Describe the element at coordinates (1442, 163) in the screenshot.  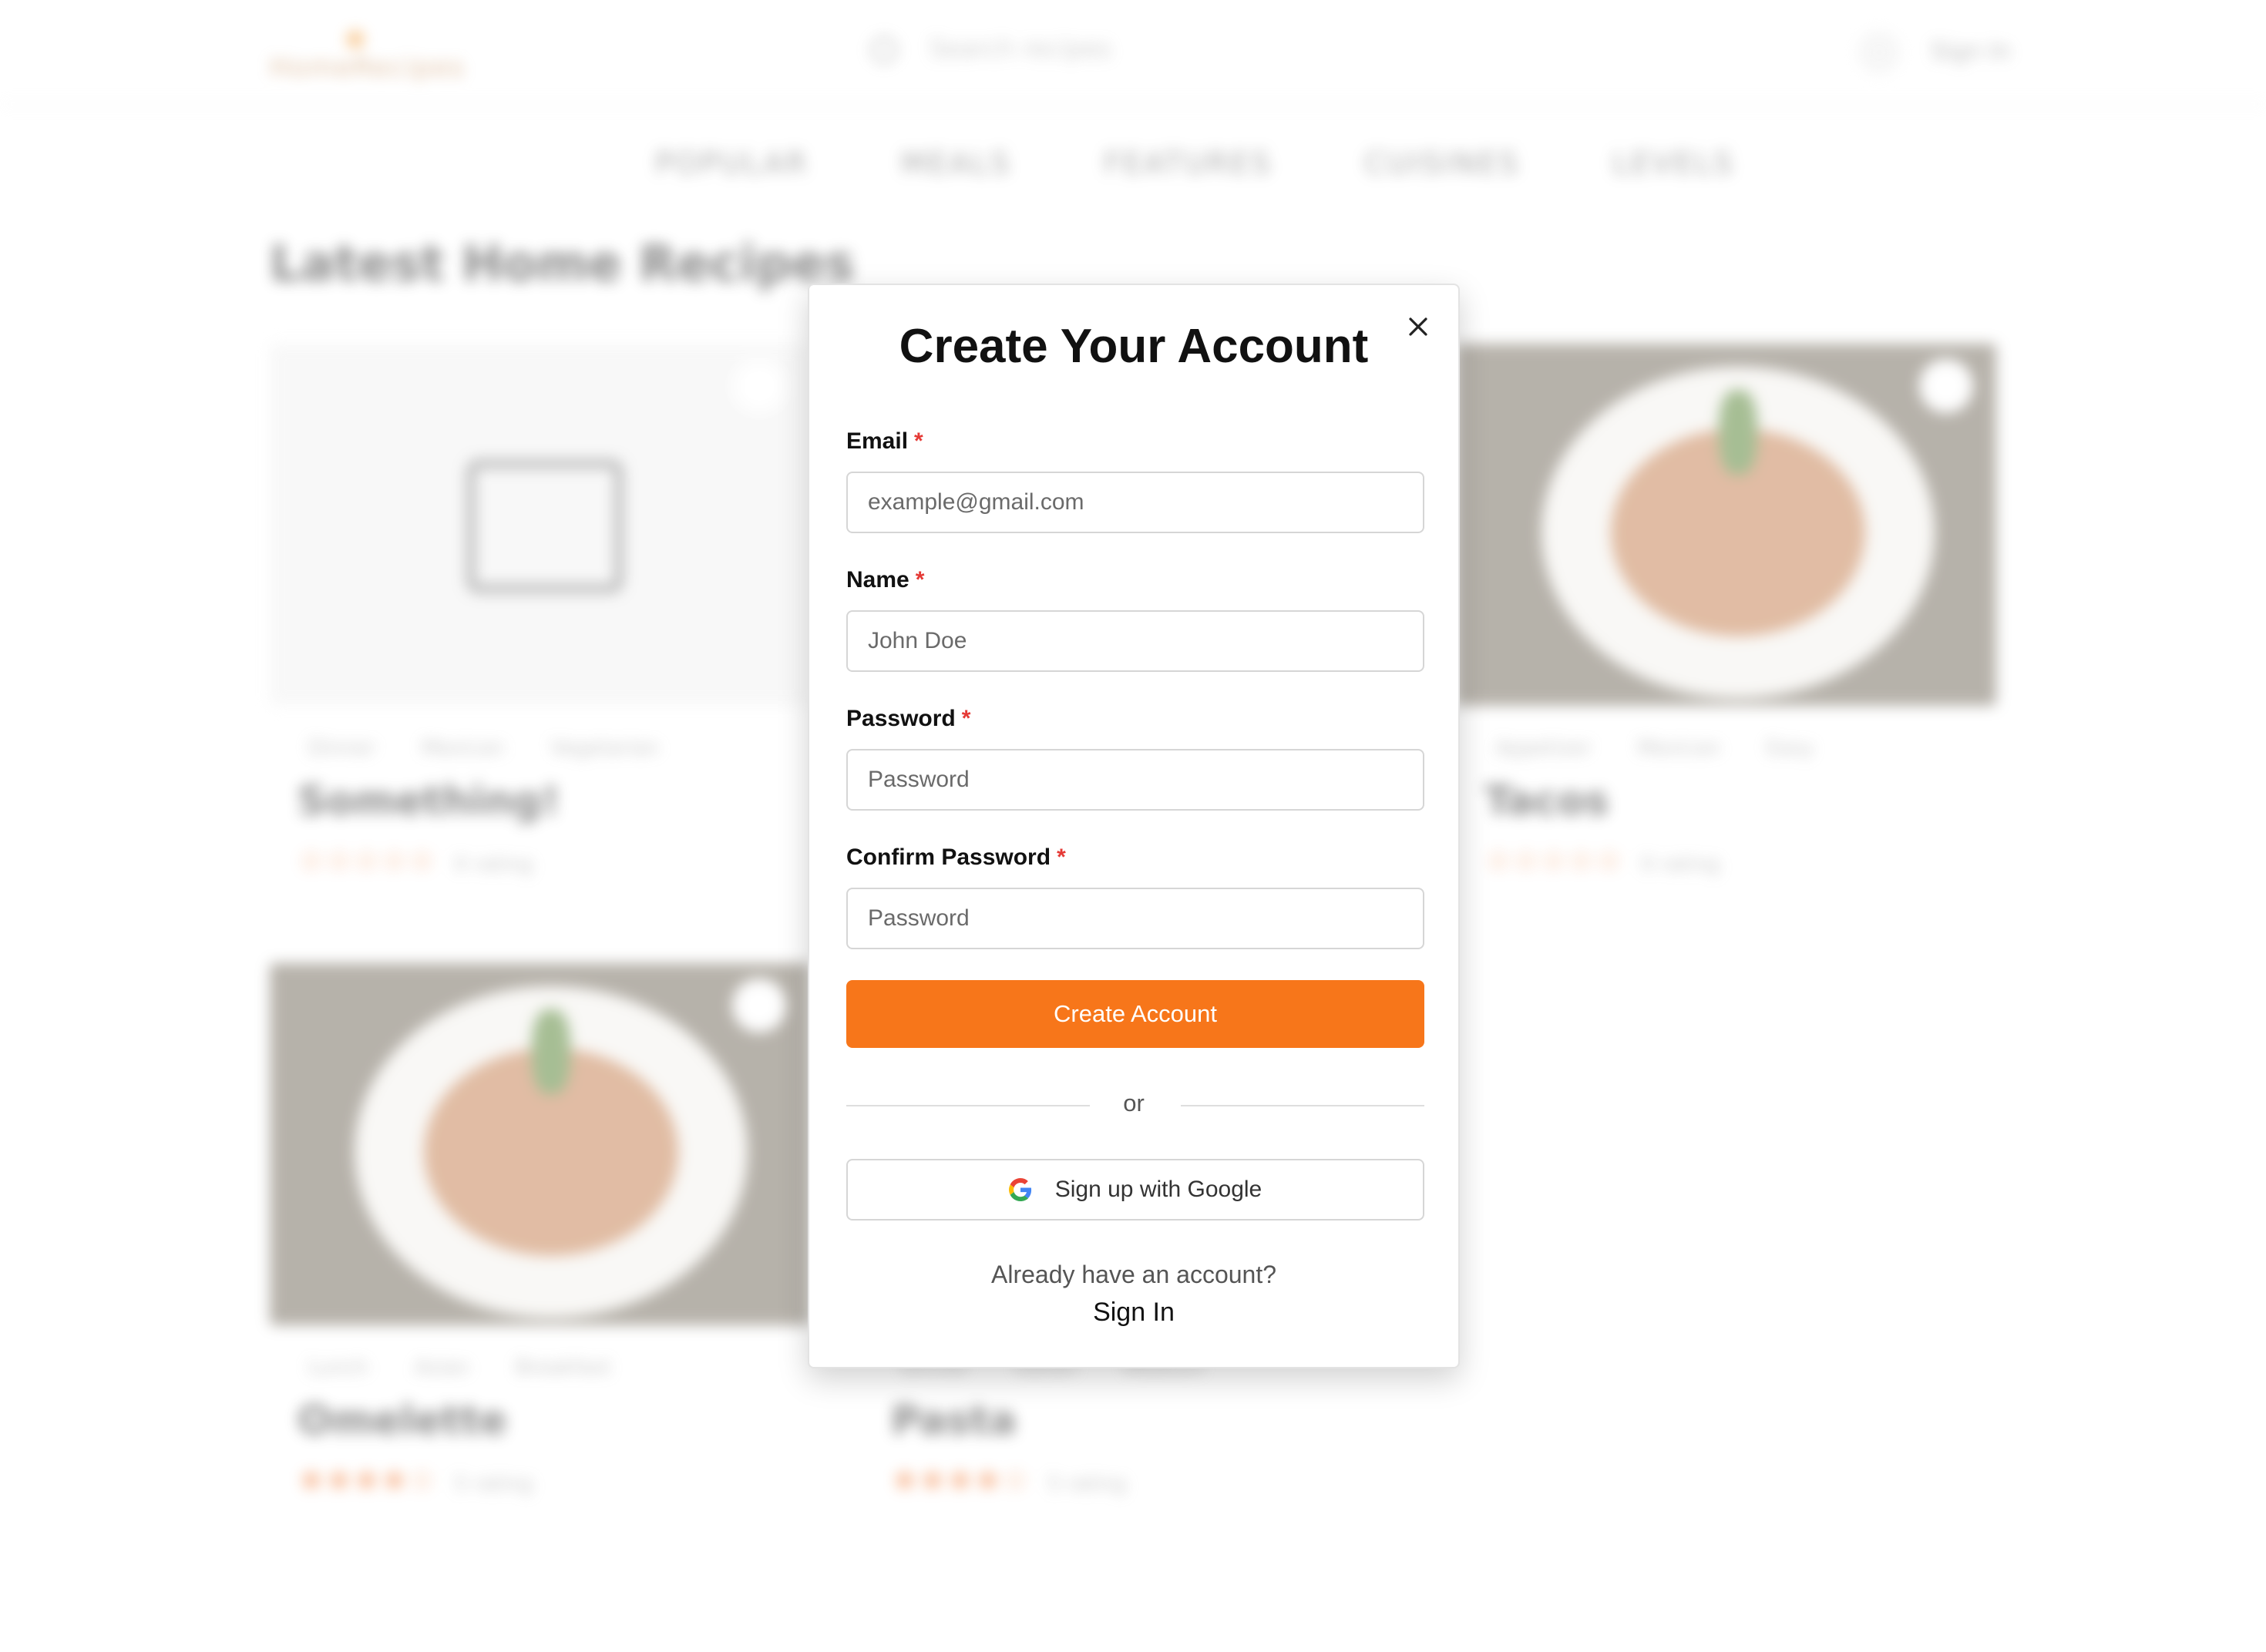
I see `nav-item: CUISINES` at that location.